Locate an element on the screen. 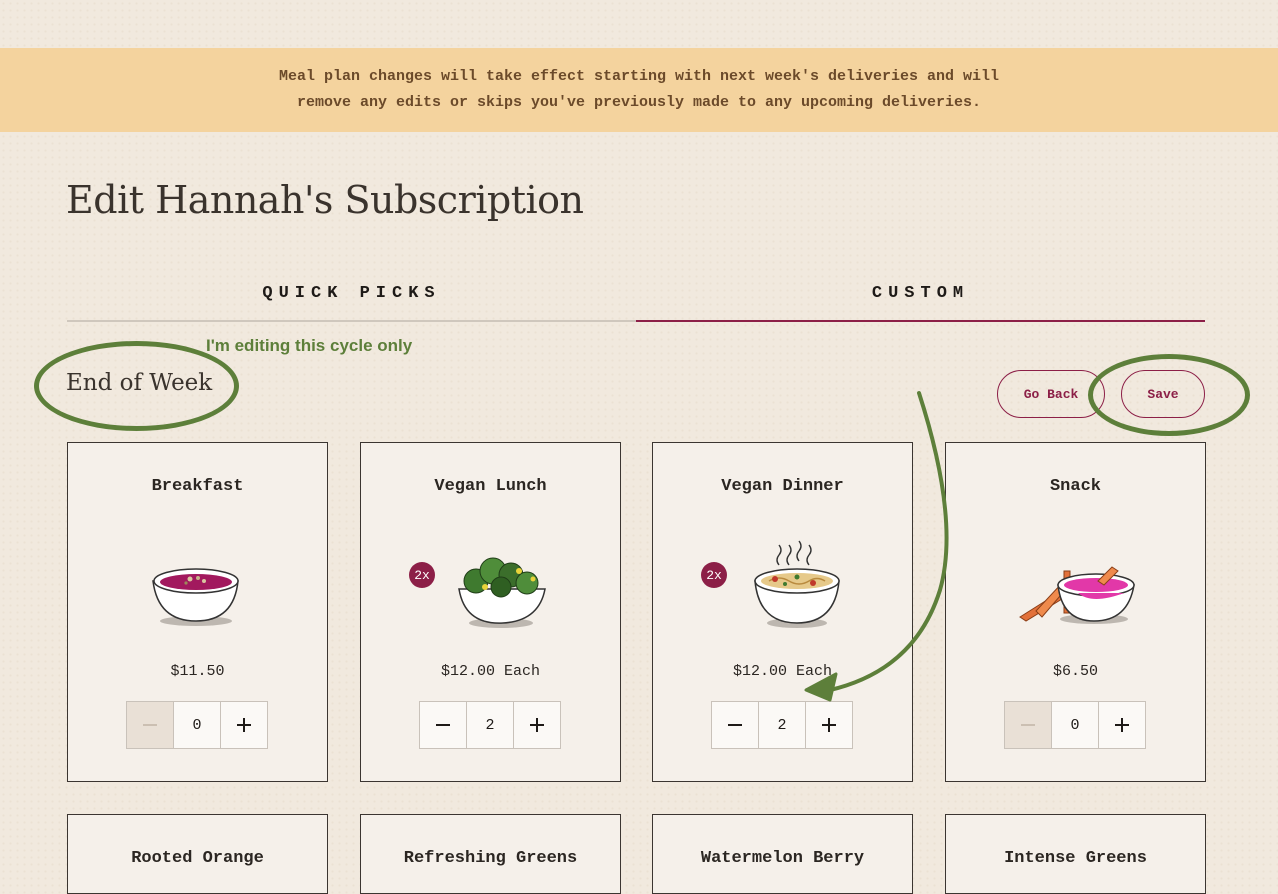 This screenshot has height=894, width=1278. meal-name: Intense Greens is located at coordinates (1075, 858).